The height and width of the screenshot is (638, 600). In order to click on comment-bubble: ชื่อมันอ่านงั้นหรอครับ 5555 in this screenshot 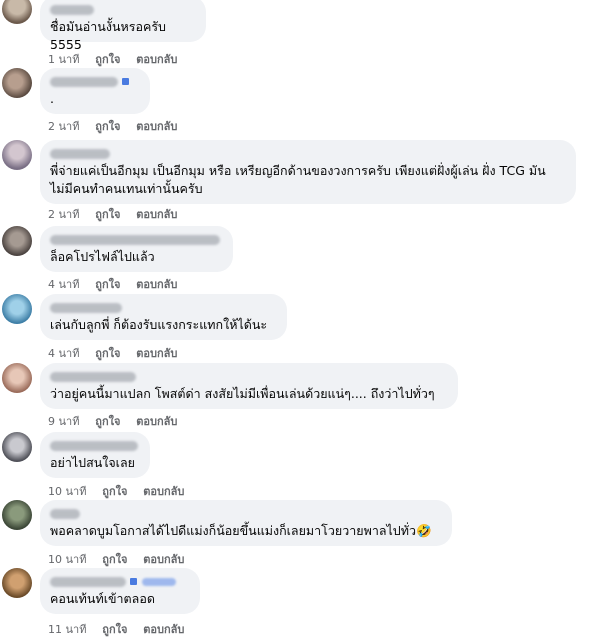, I will do `click(123, 26)`.